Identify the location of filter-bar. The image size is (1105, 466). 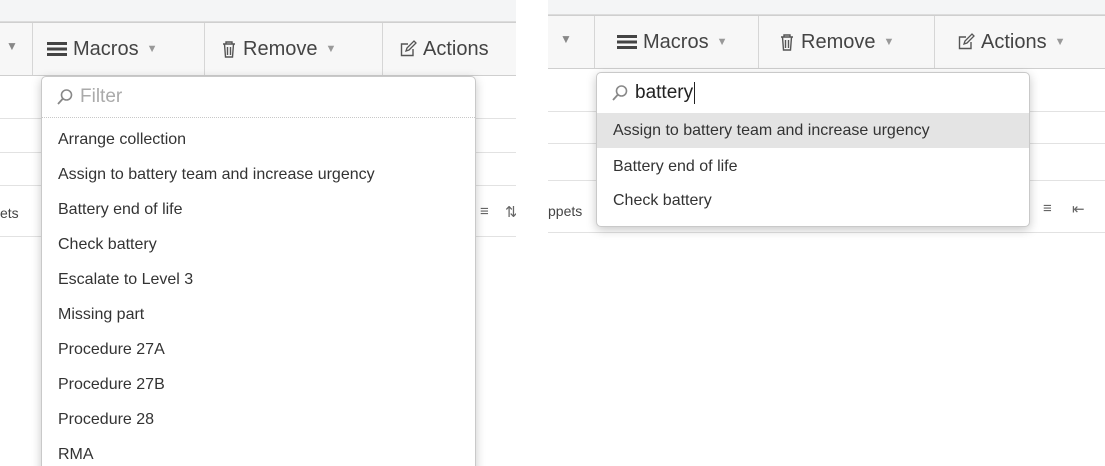
(258, 97).